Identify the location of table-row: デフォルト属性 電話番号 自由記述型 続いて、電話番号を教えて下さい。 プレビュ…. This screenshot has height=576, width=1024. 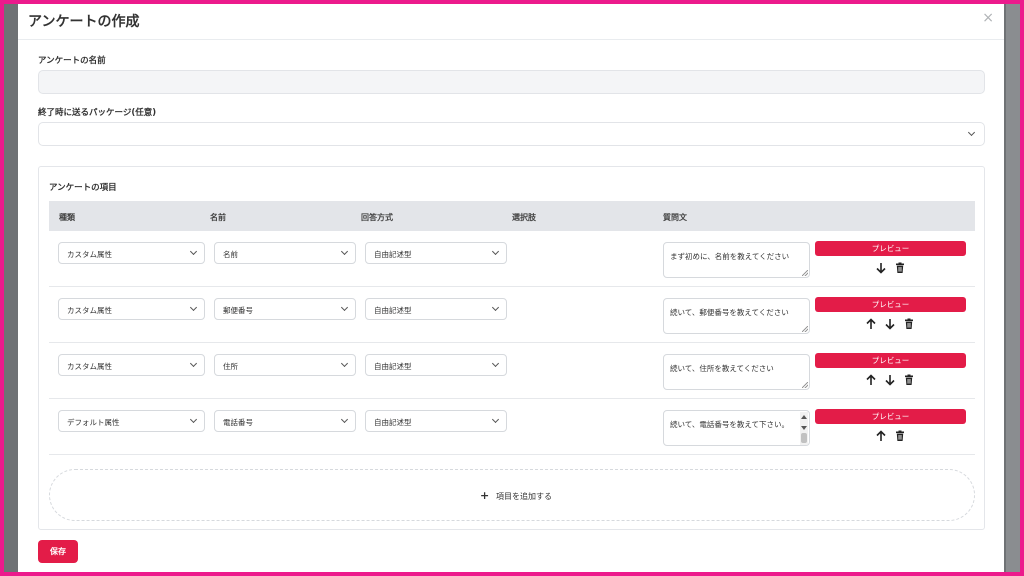
(512, 427).